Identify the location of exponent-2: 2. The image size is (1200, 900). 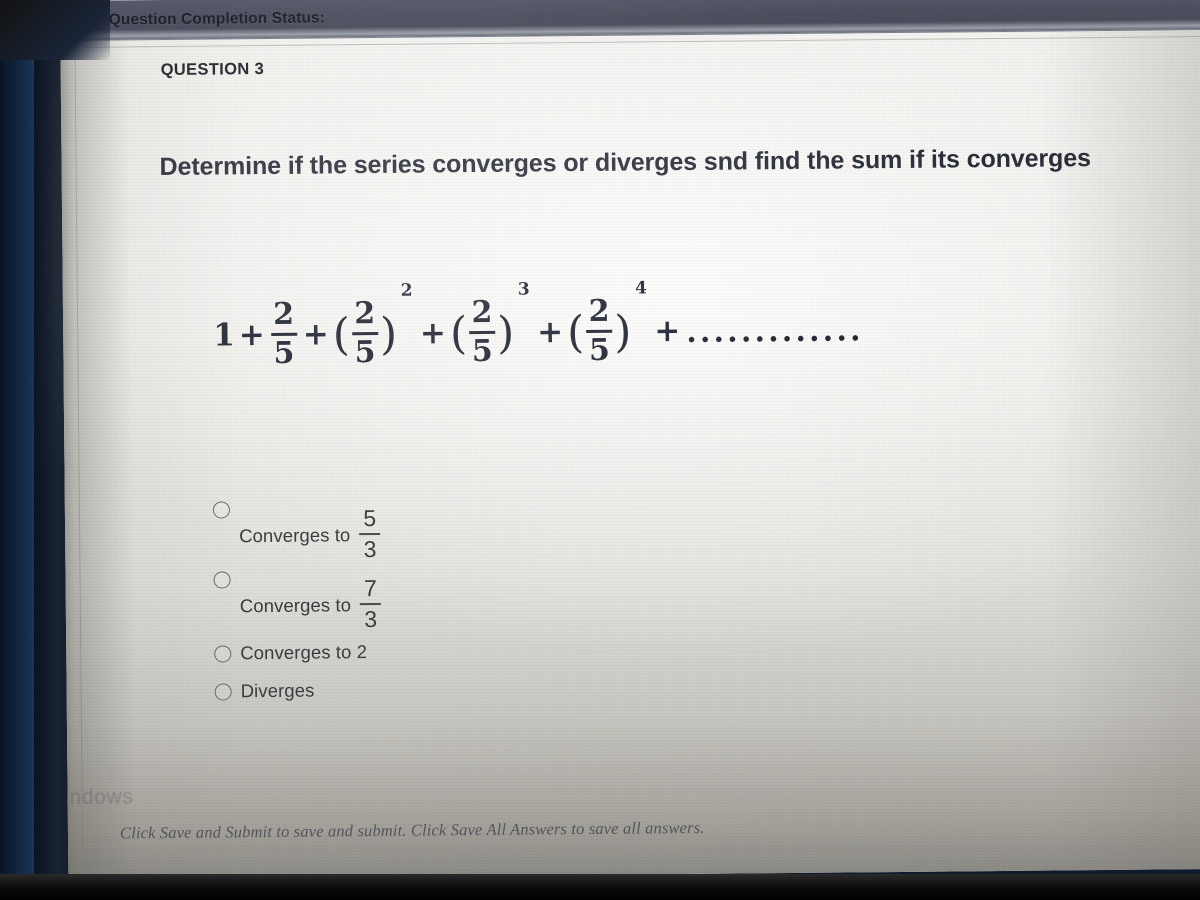
(406, 290).